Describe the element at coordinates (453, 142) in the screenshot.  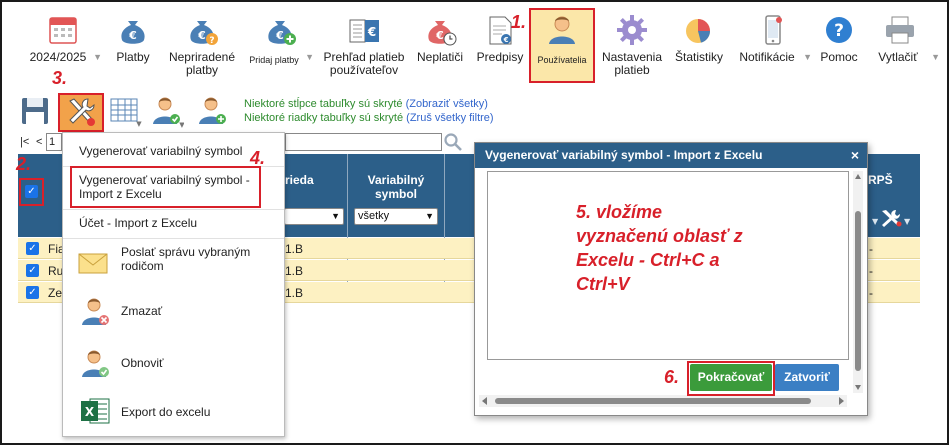
I see `search-icon` at that location.